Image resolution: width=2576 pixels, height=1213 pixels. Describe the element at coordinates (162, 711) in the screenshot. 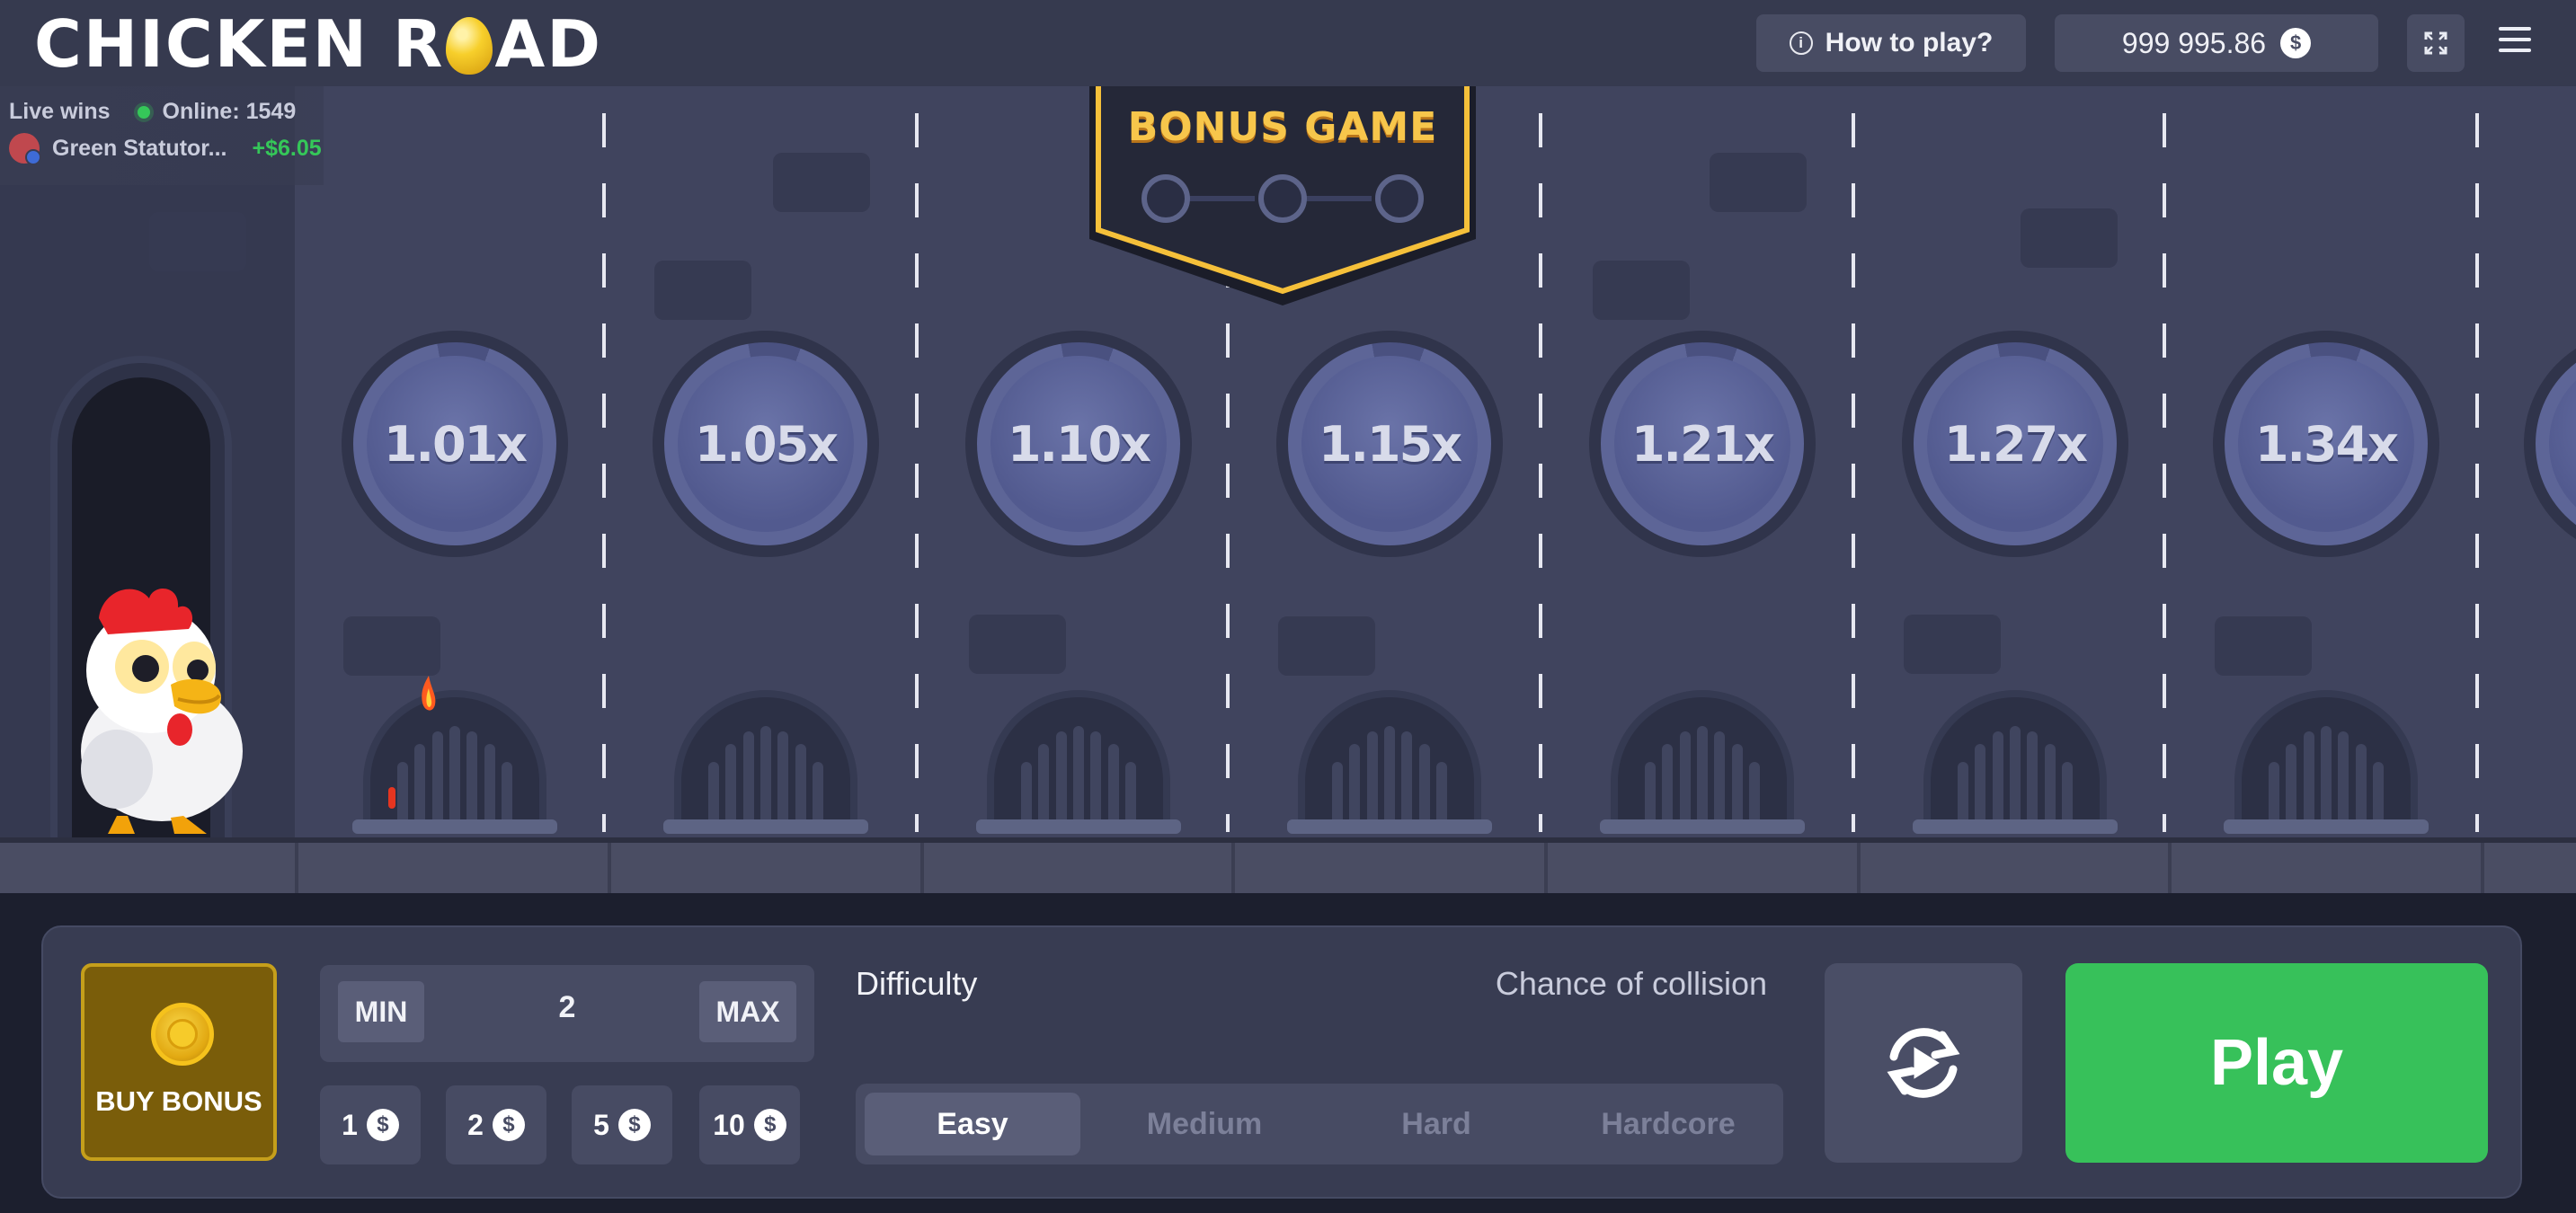

I see `chicken-character` at that location.